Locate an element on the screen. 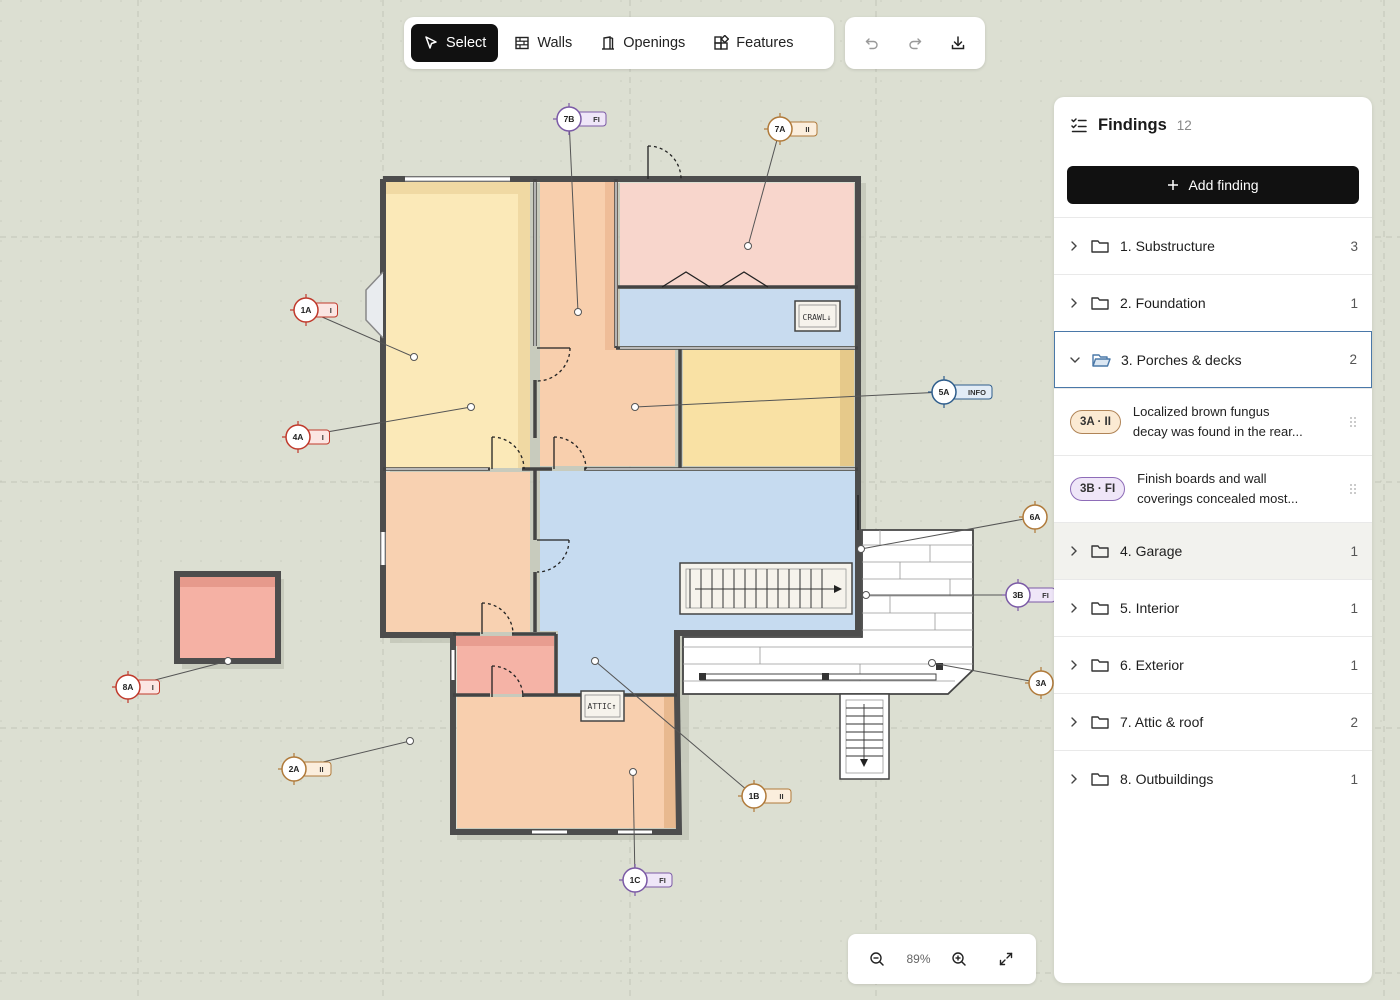 Image resolution: width=1400 pixels, height=1000 pixels. category-porches-decks: 3. Porches & decks 2 is located at coordinates (1213, 359).